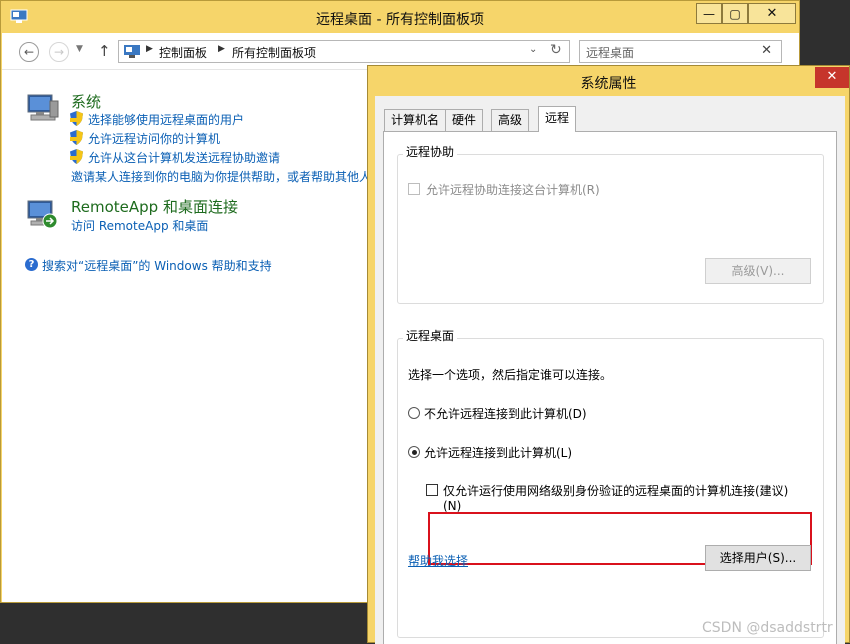 The height and width of the screenshot is (644, 850). What do you see at coordinates (615, 490) in the screenshot?
I see `nla-only-label: 仅允许运行使用网络级别身份验证的远程桌面的计算机连接(建议)` at bounding box center [615, 490].